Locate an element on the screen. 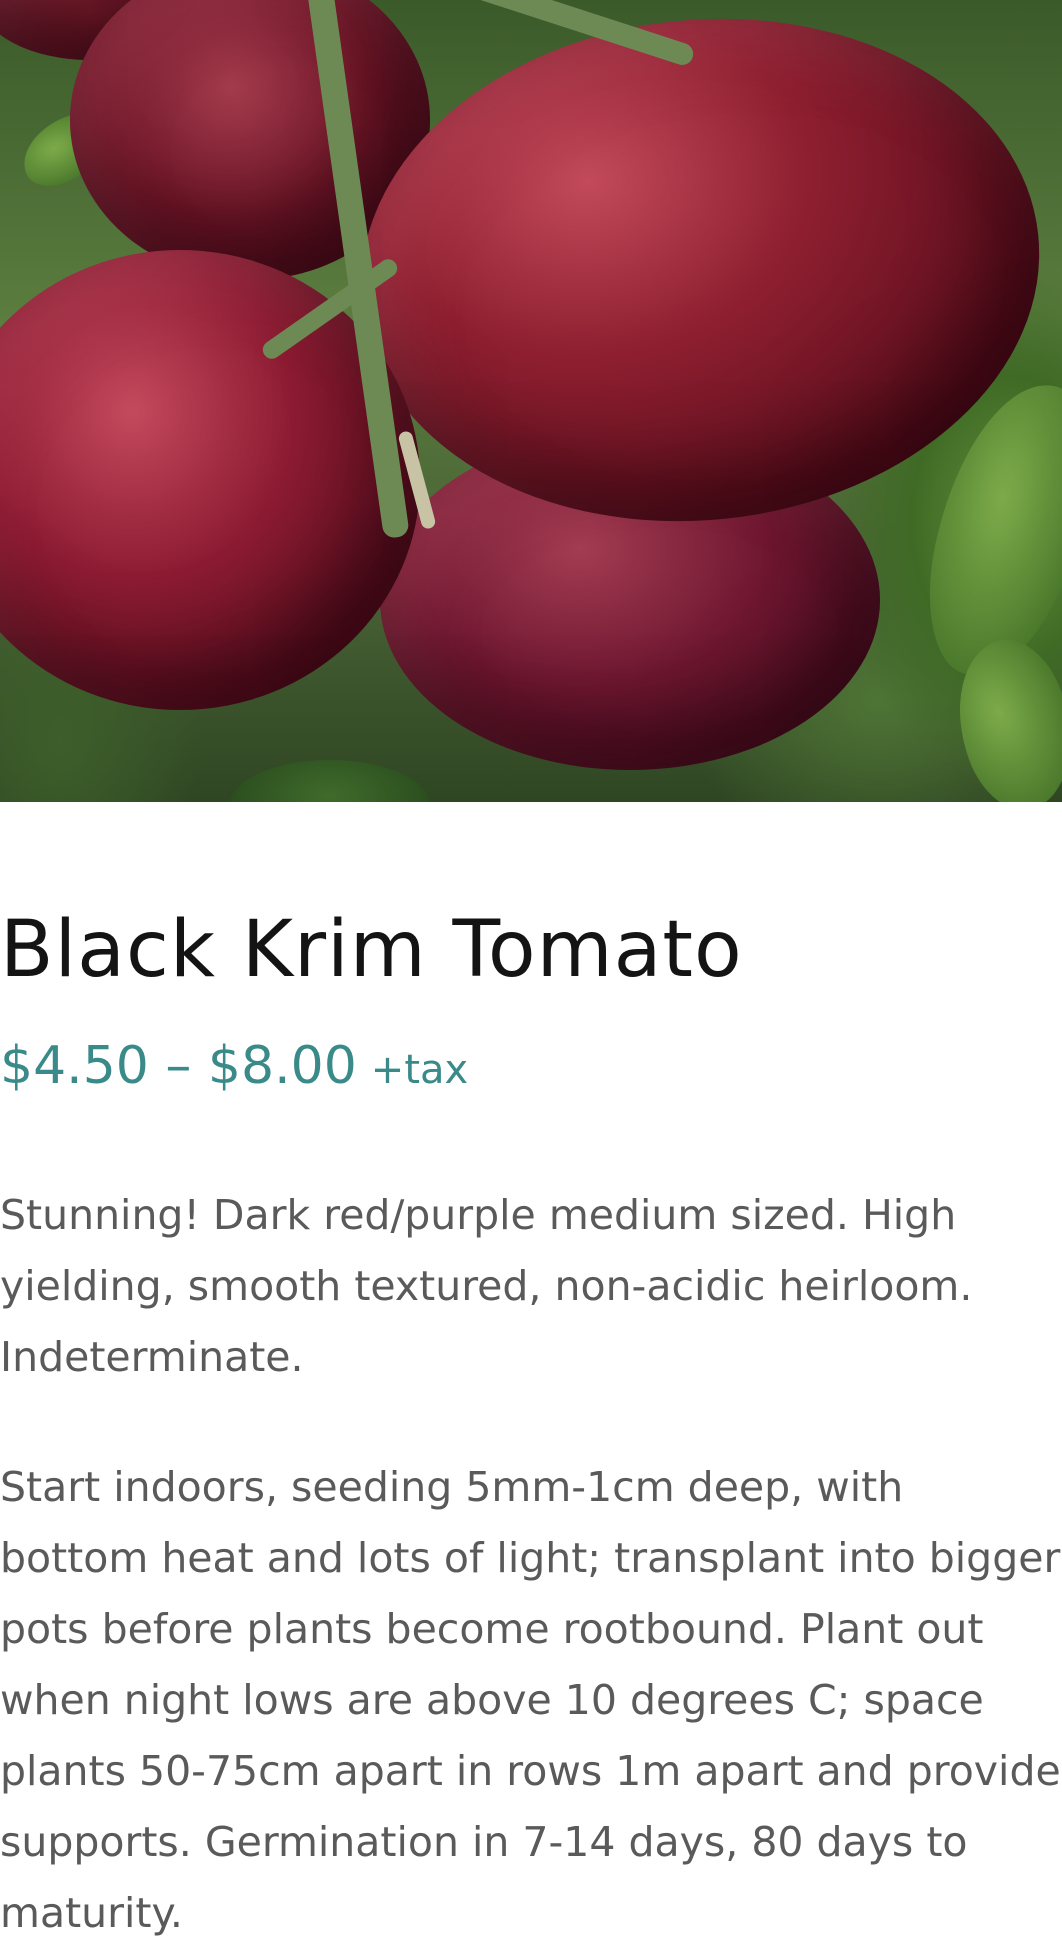  product-title: Black Krim Tomato is located at coordinates (371, 950).